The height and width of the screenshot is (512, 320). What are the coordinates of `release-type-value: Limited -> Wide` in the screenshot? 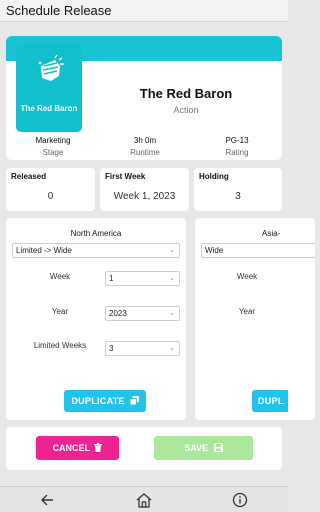 It's located at (44, 250).